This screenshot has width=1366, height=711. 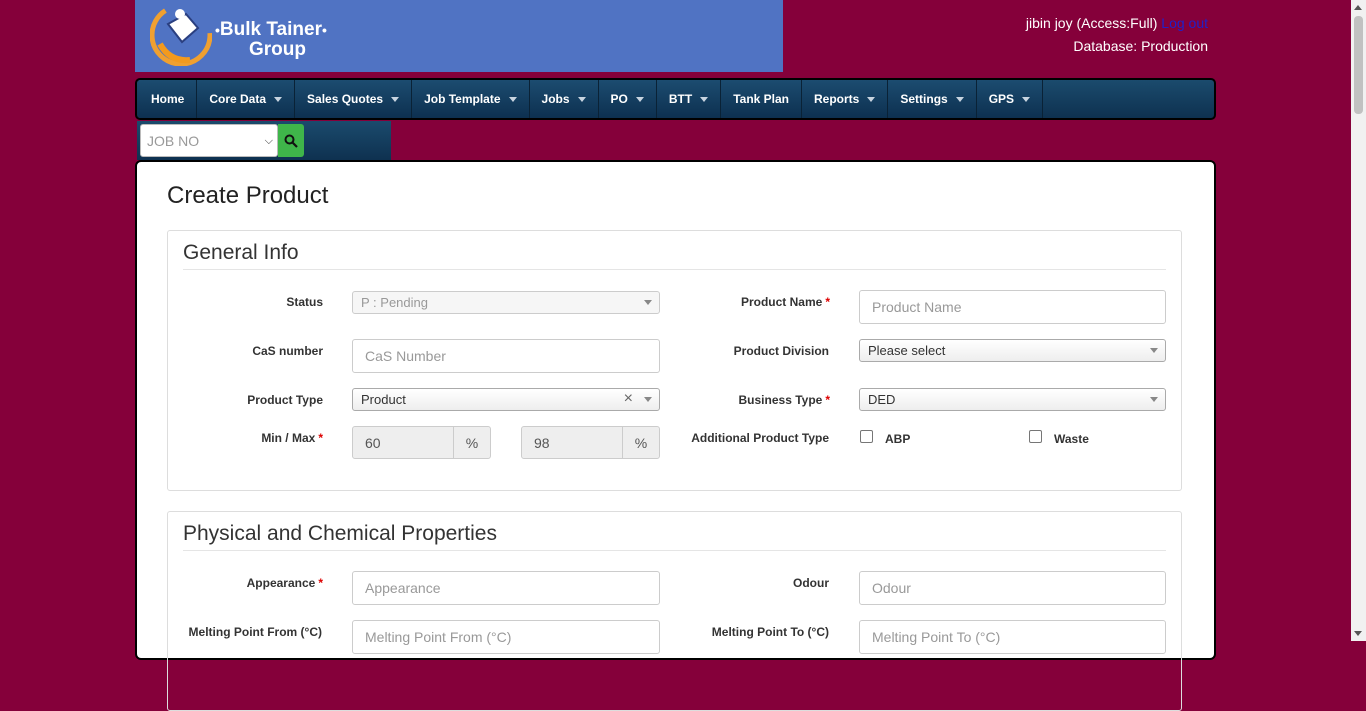 What do you see at coordinates (1358, 633) in the screenshot?
I see `scroll-down-icon` at bounding box center [1358, 633].